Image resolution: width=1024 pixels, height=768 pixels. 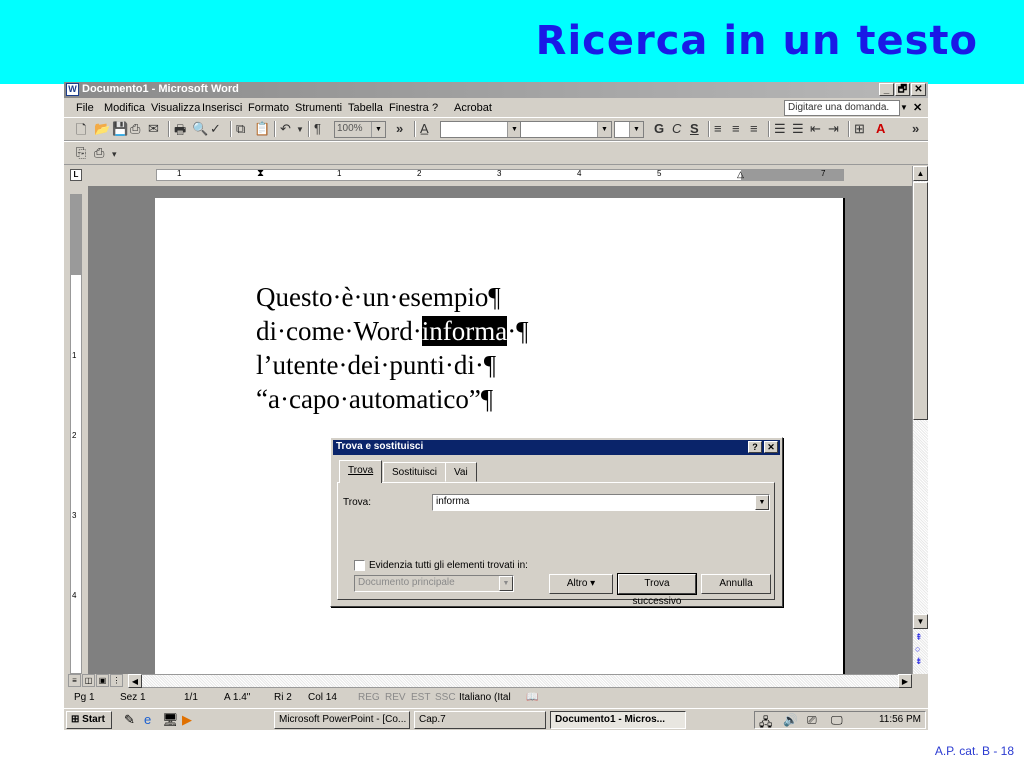 What do you see at coordinates (917, 107) in the screenshot?
I see `document-close-button: ✕` at bounding box center [917, 107].